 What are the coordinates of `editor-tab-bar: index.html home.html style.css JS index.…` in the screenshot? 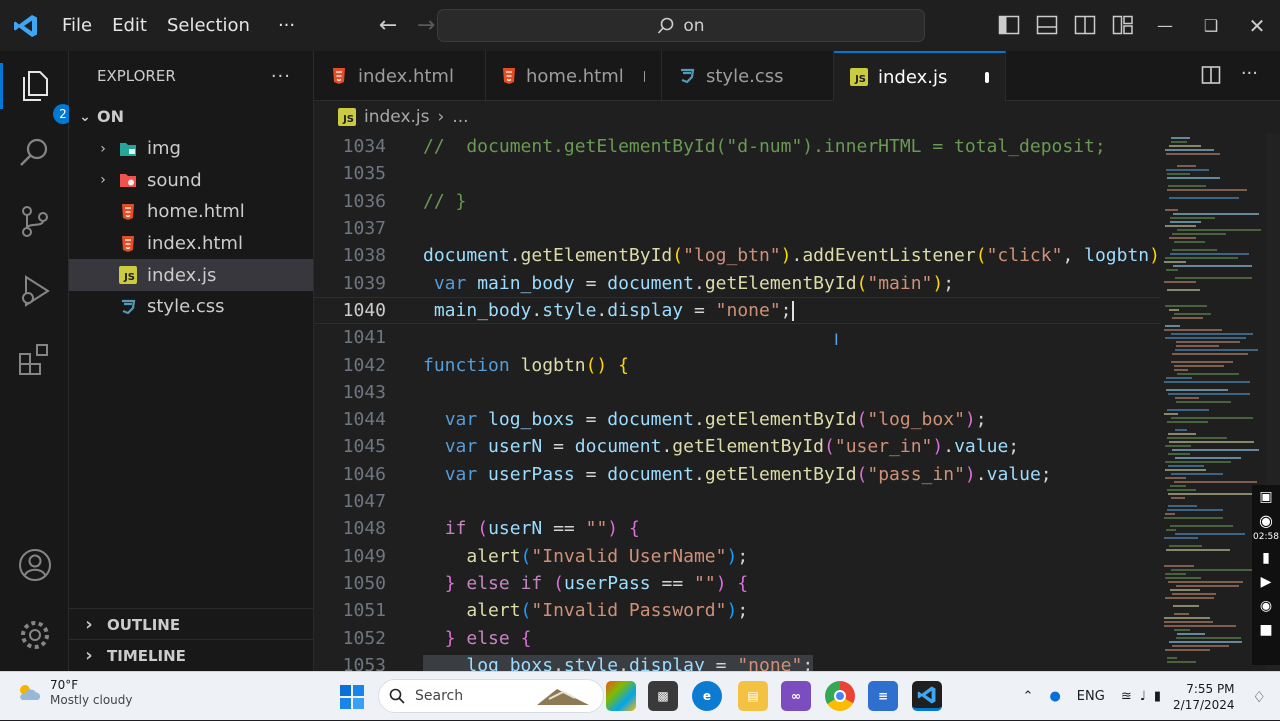 It's located at (797, 76).